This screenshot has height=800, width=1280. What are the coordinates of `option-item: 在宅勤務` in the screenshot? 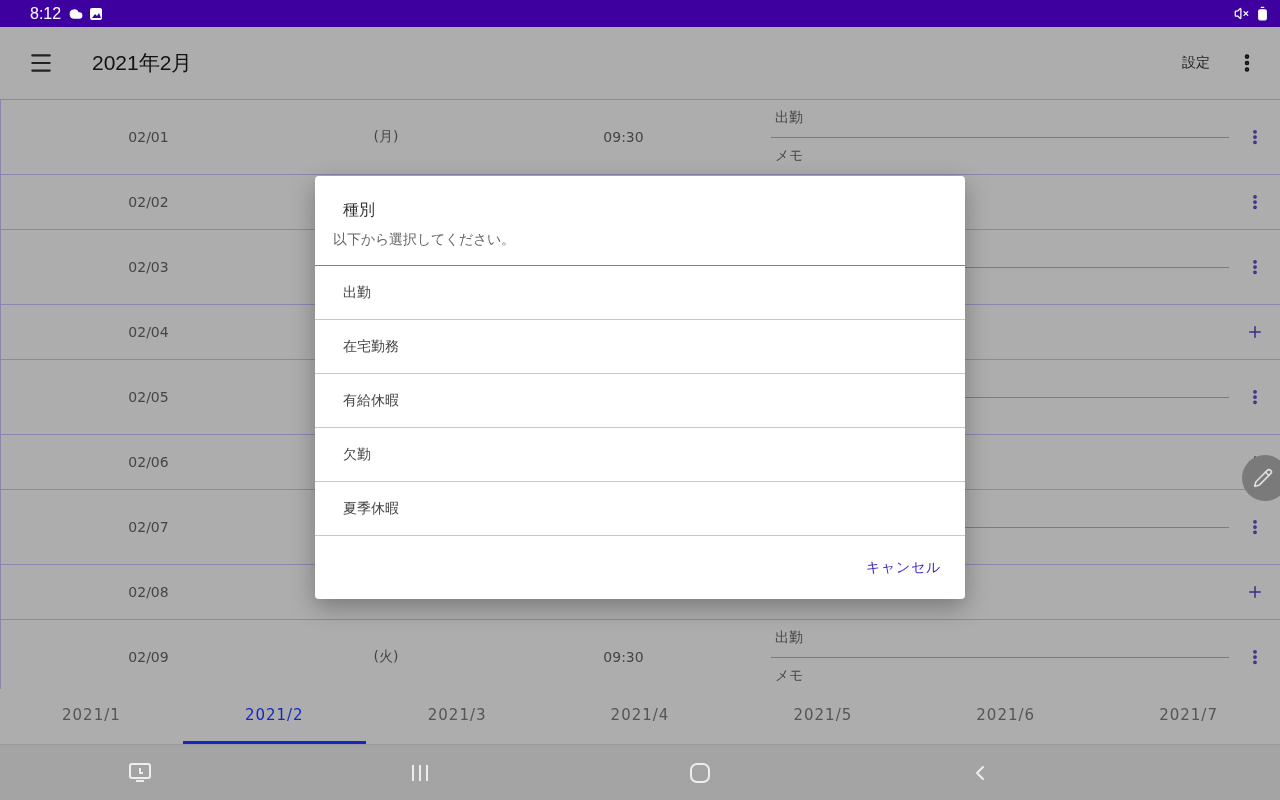 It's located at (640, 347).